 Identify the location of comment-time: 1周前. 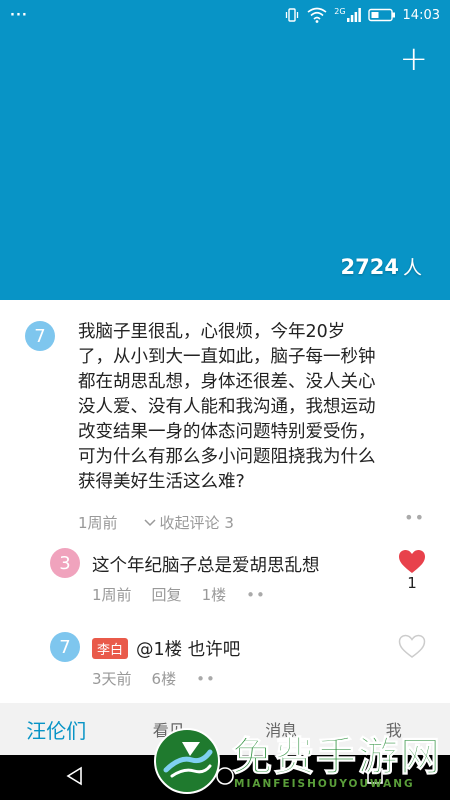
(112, 595).